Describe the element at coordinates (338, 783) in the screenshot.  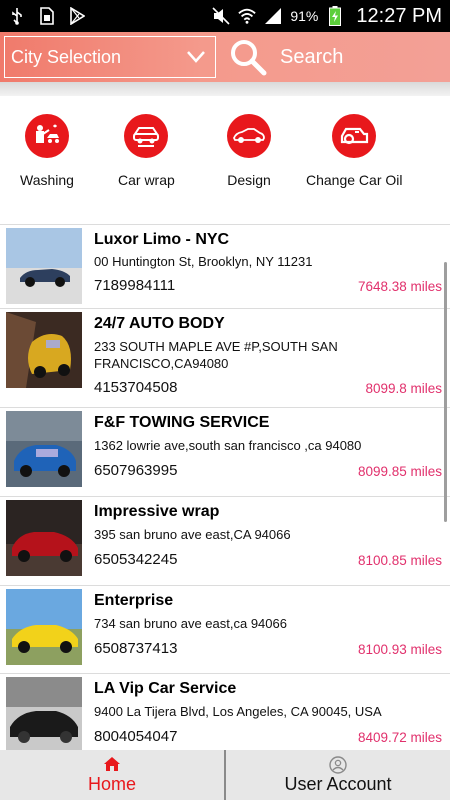
I see `tab-user-account-label: User Account` at that location.